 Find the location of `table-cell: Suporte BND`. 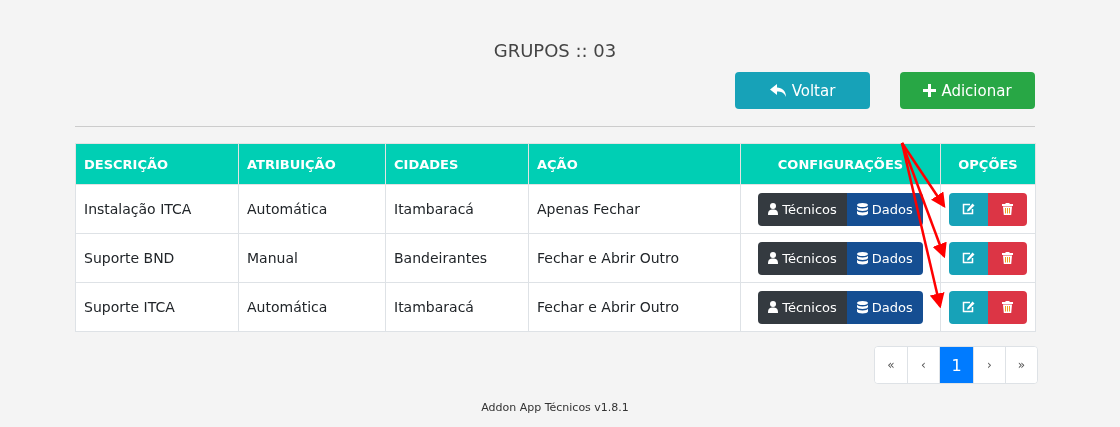

table-cell: Suporte BND is located at coordinates (157, 258).